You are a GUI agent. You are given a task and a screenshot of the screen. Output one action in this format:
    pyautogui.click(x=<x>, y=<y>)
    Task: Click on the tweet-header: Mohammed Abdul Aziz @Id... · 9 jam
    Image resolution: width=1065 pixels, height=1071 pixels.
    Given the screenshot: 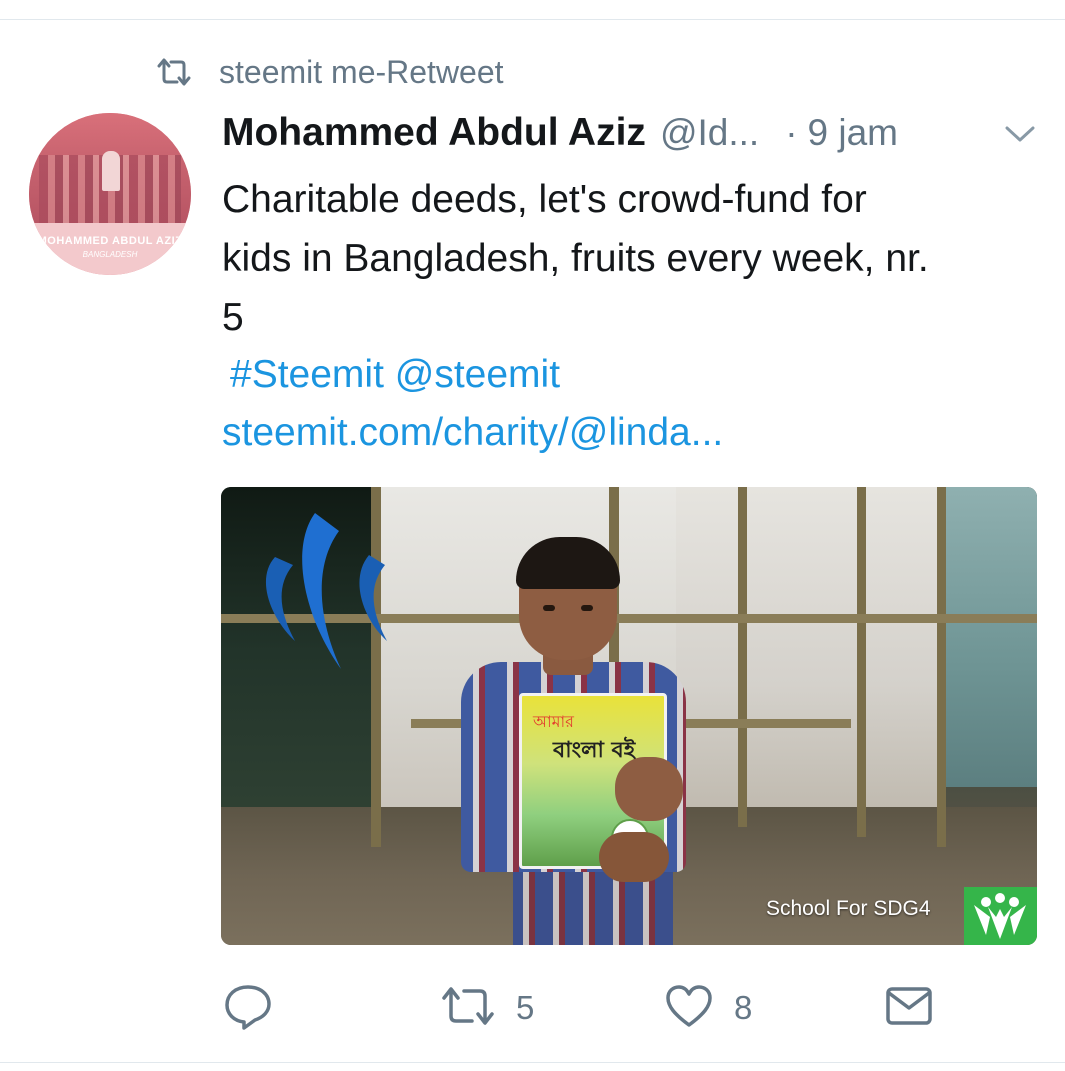 What is the action you would take?
    pyautogui.click(x=632, y=133)
    